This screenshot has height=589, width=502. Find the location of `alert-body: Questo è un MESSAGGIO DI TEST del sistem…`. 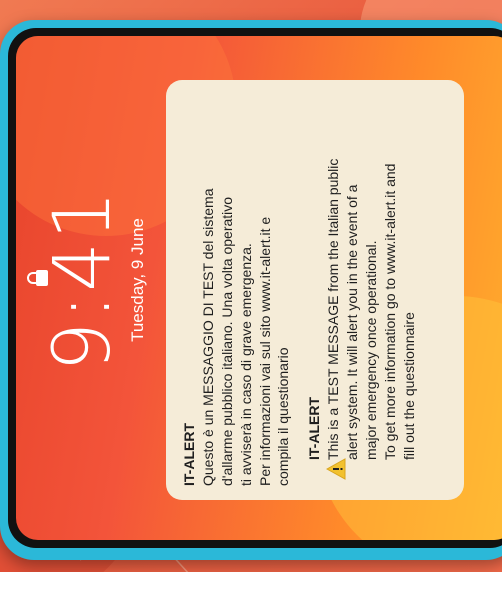

alert-body: Questo è un MESSAGGIO DI TEST del sistem… is located at coordinates (245, 337).